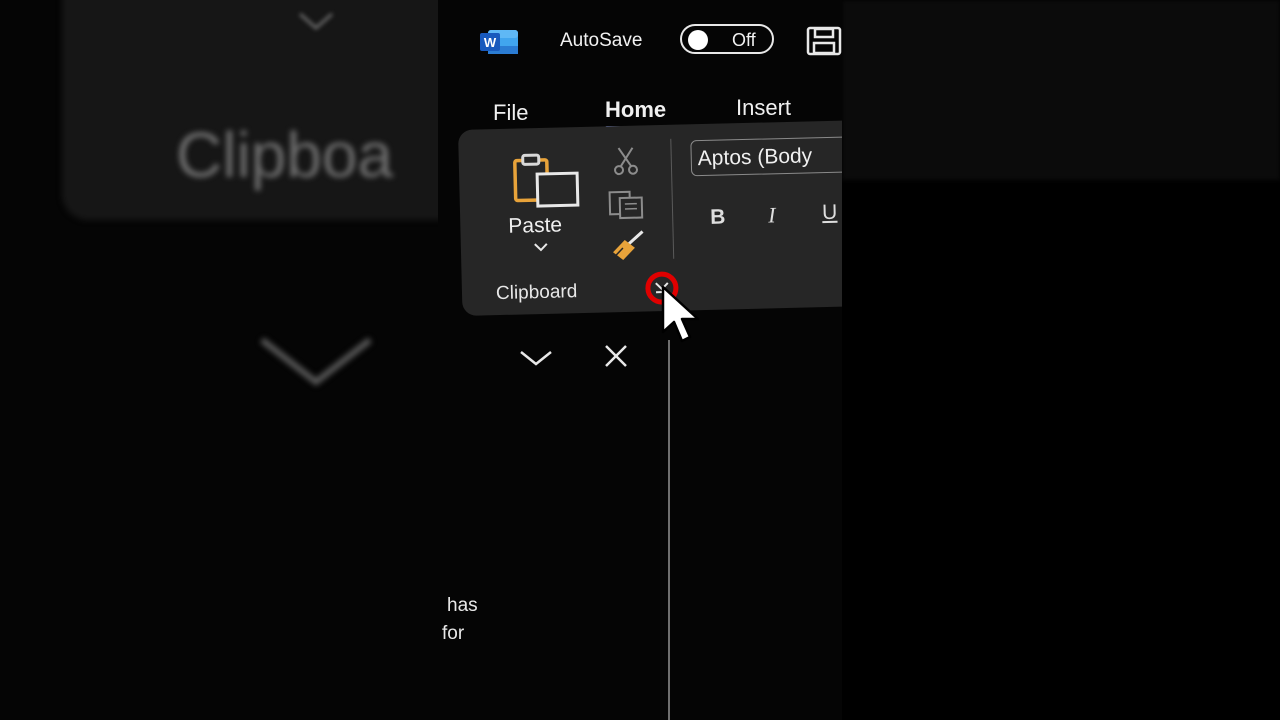  I want to click on blurred-clipboard-text: Clipboa, so click(285, 155).